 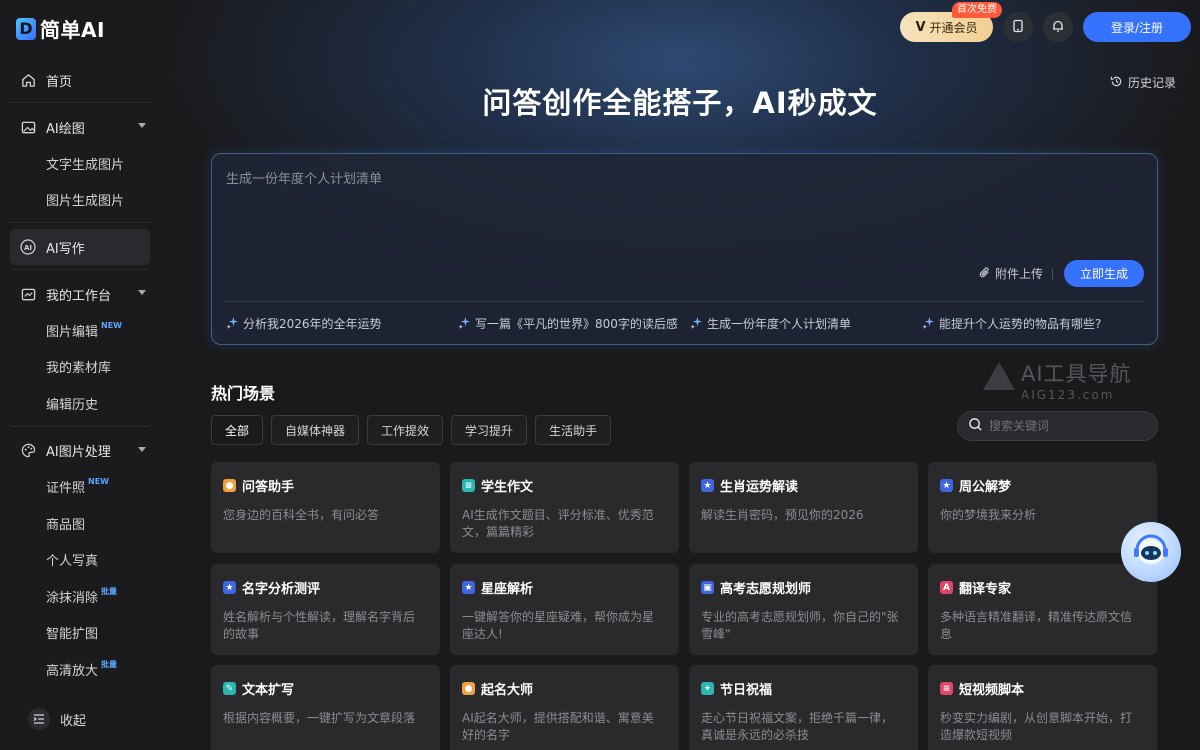 I want to click on sidebar-item-expand: 智能扩图, so click(x=80, y=633).